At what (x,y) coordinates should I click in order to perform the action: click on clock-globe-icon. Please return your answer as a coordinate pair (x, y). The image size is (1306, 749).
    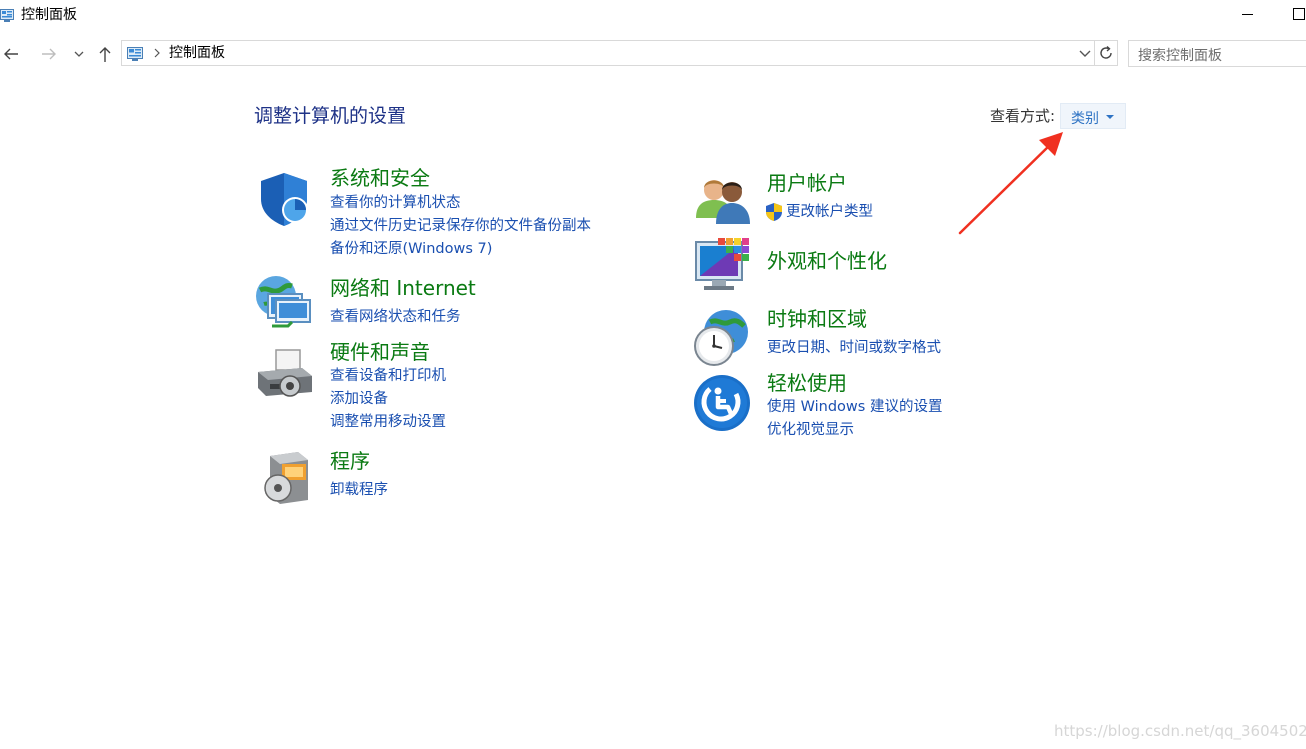
    Looking at the image, I should click on (721, 337).